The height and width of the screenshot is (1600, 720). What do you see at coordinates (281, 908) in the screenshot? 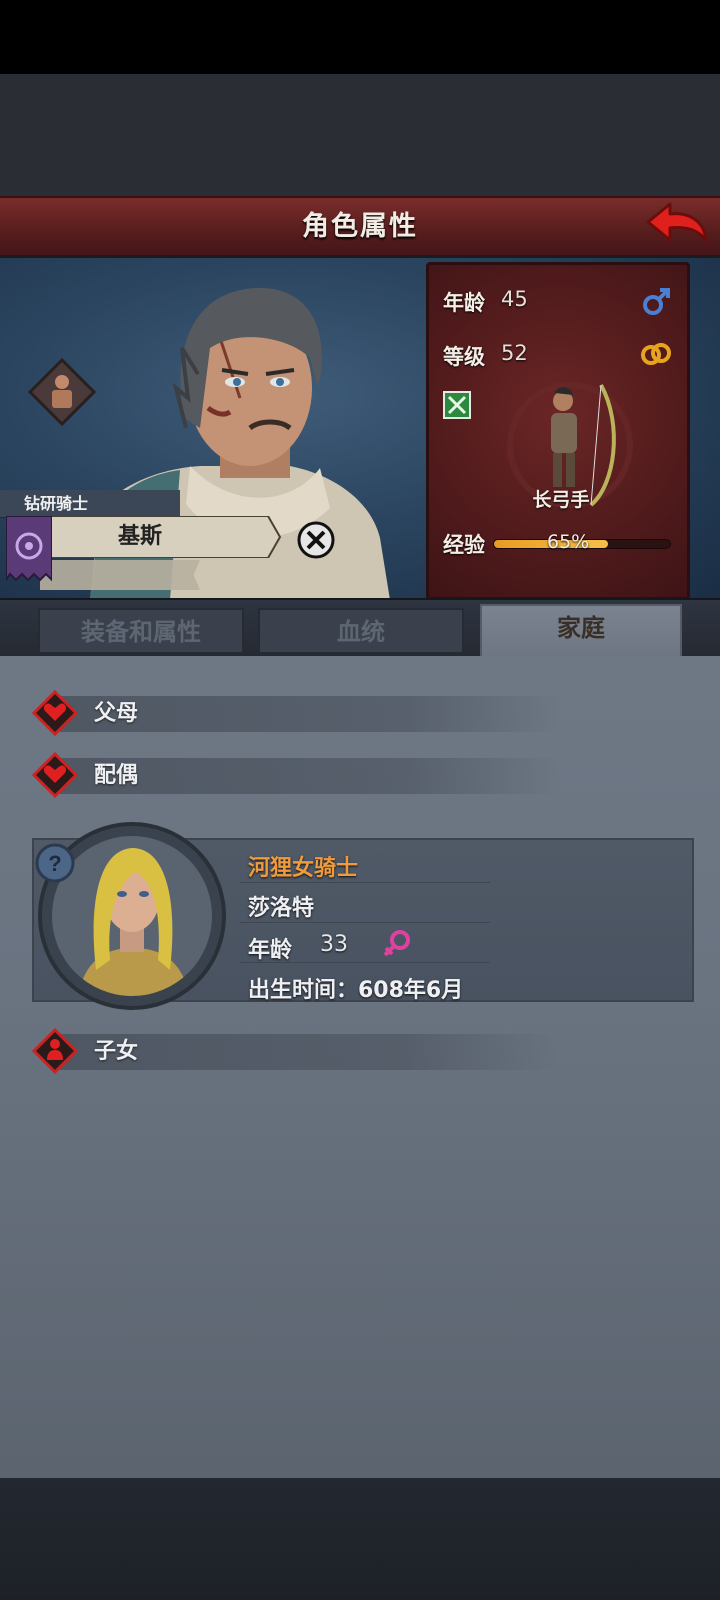
I see `spouse-name: 莎洛特` at bounding box center [281, 908].